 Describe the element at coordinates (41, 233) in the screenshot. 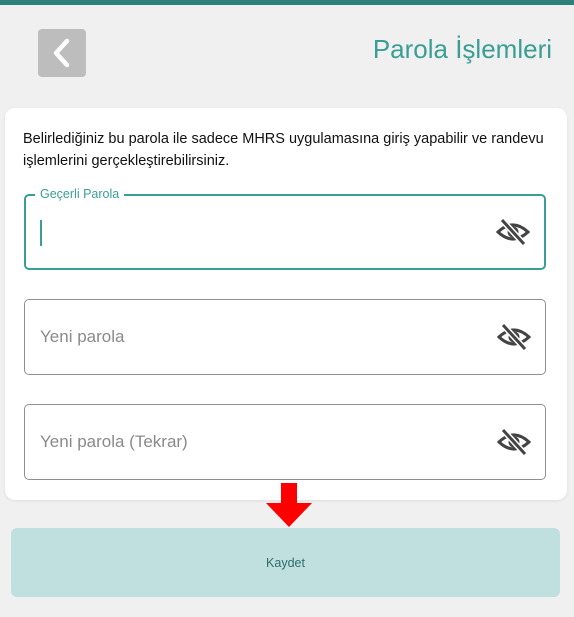

I see `text-cursor` at that location.